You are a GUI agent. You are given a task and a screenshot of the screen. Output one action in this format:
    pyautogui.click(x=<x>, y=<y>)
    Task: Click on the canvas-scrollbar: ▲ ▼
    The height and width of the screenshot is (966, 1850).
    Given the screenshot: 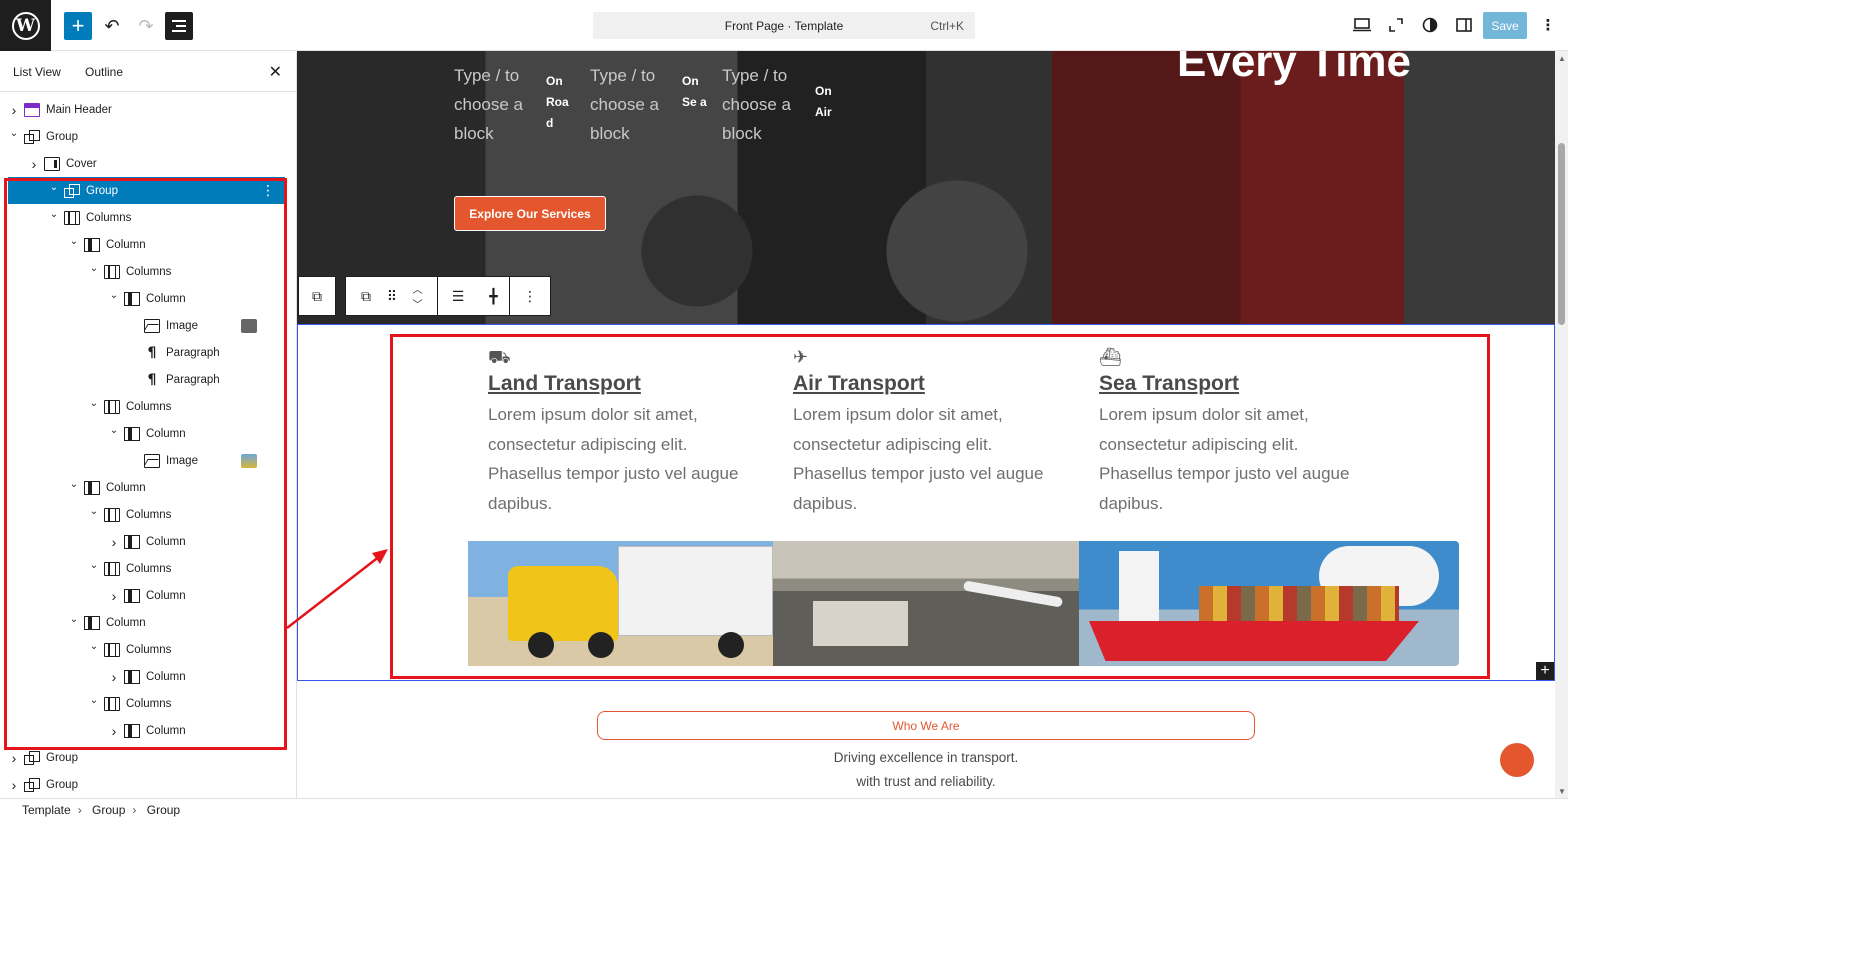 What is the action you would take?
    pyautogui.click(x=1561, y=424)
    